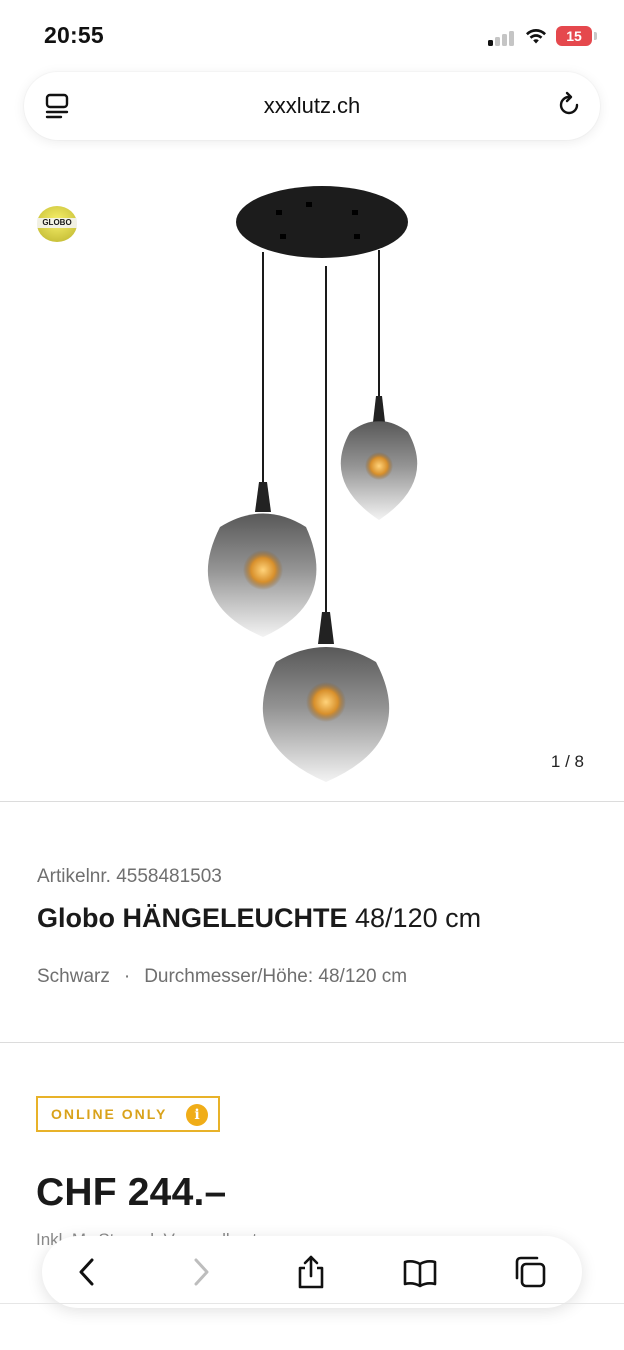 The height and width of the screenshot is (1350, 624). Describe the element at coordinates (276, 976) in the screenshot. I see `product-dimensions: Durchmesser/Höhe: 48/120 cm` at that location.